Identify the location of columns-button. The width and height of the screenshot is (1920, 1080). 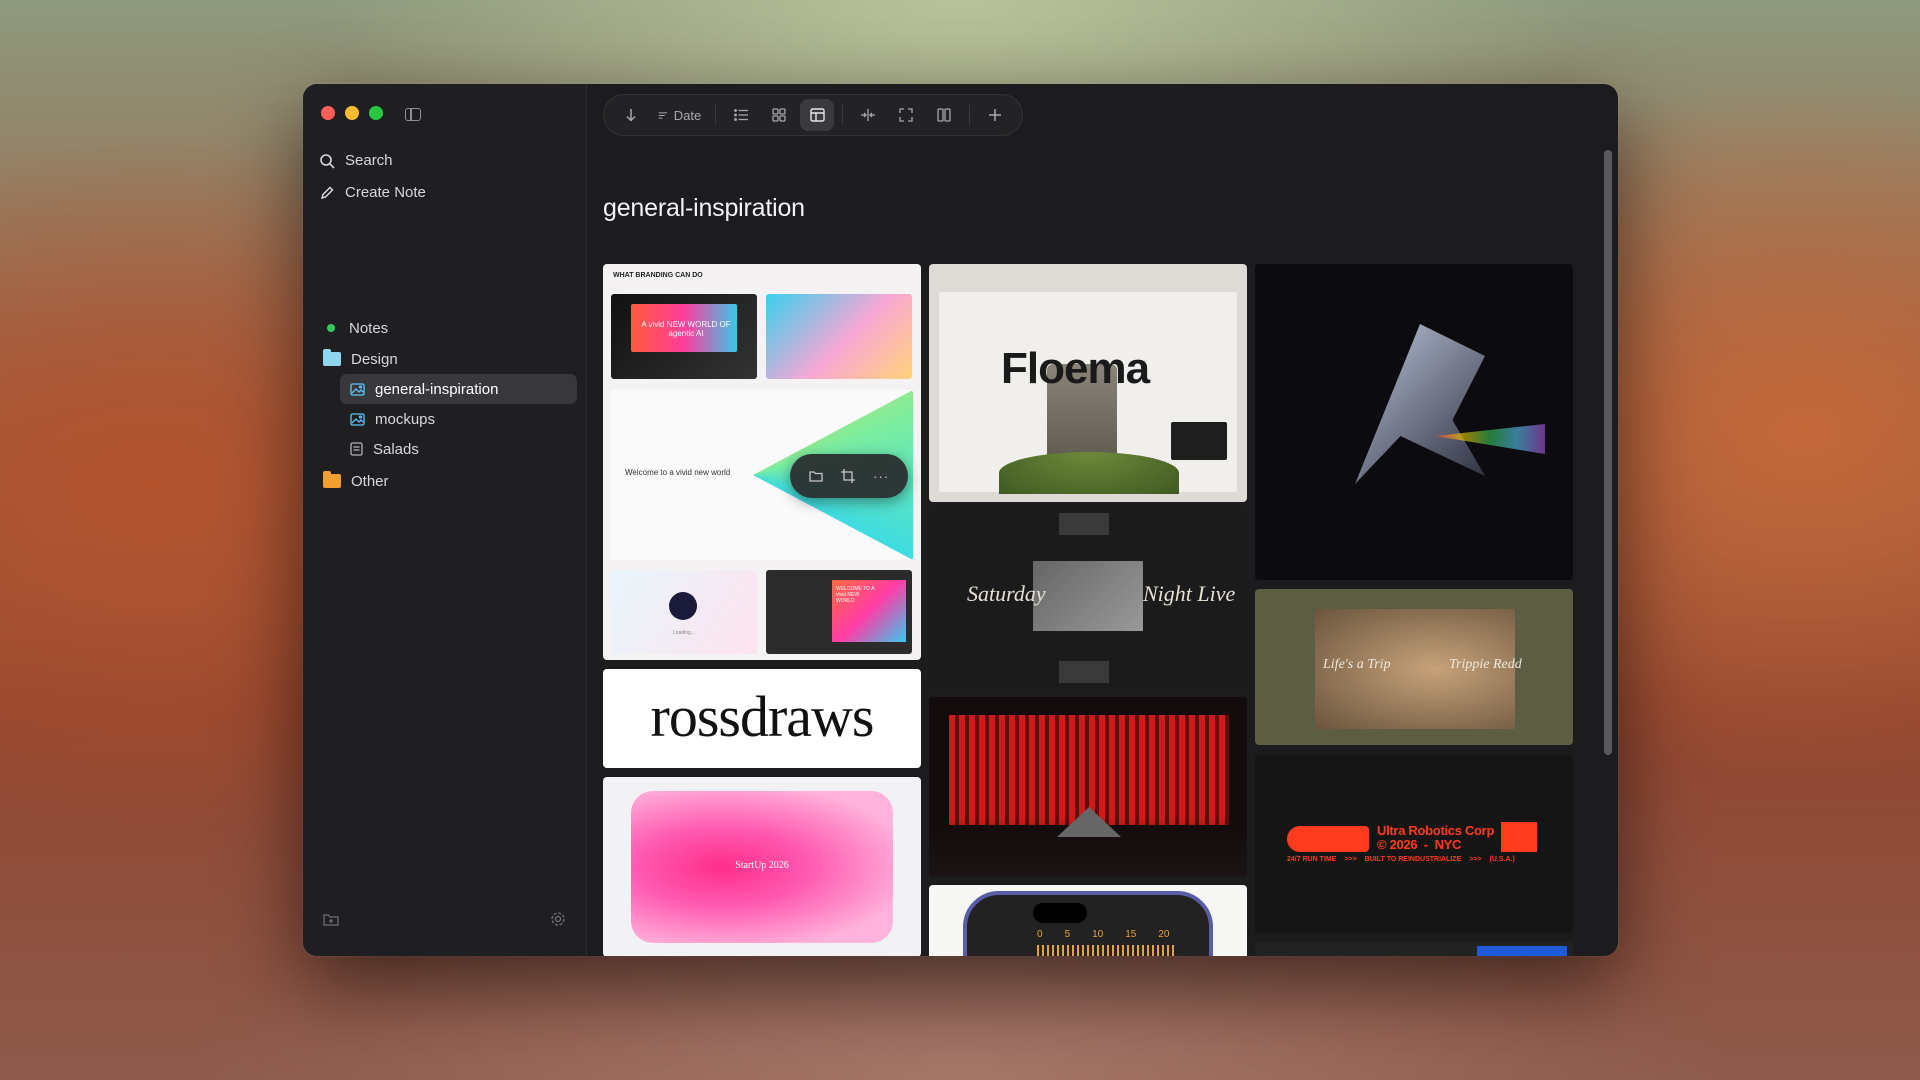
(944, 115).